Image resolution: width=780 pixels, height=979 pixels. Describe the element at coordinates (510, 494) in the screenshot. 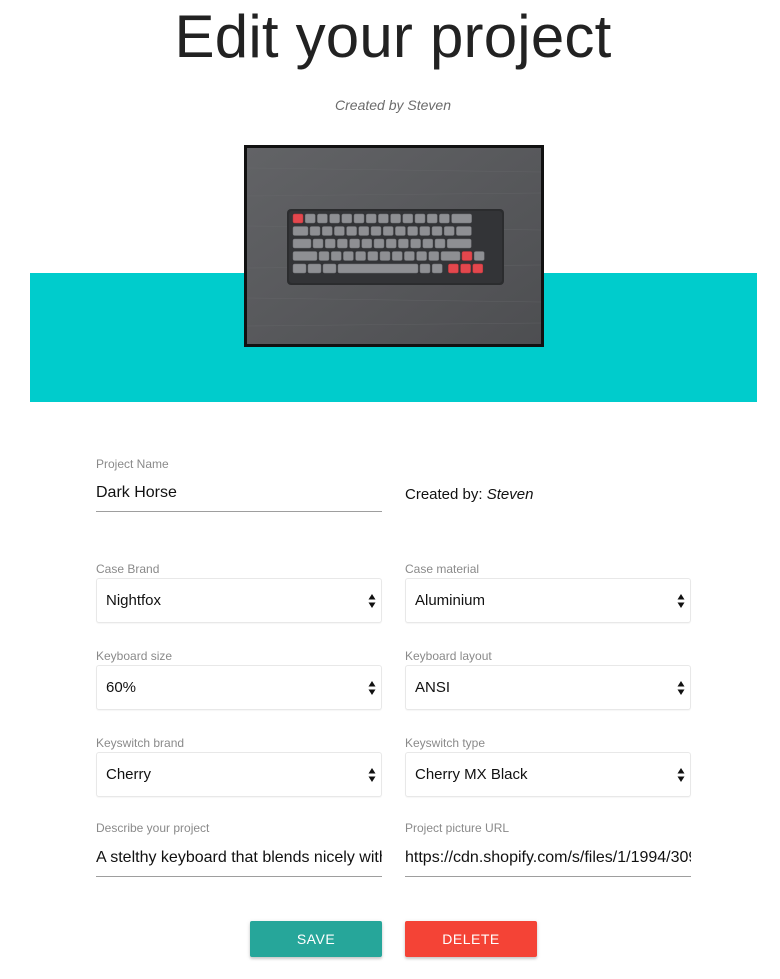

I see `created-by-name: Steven` at that location.